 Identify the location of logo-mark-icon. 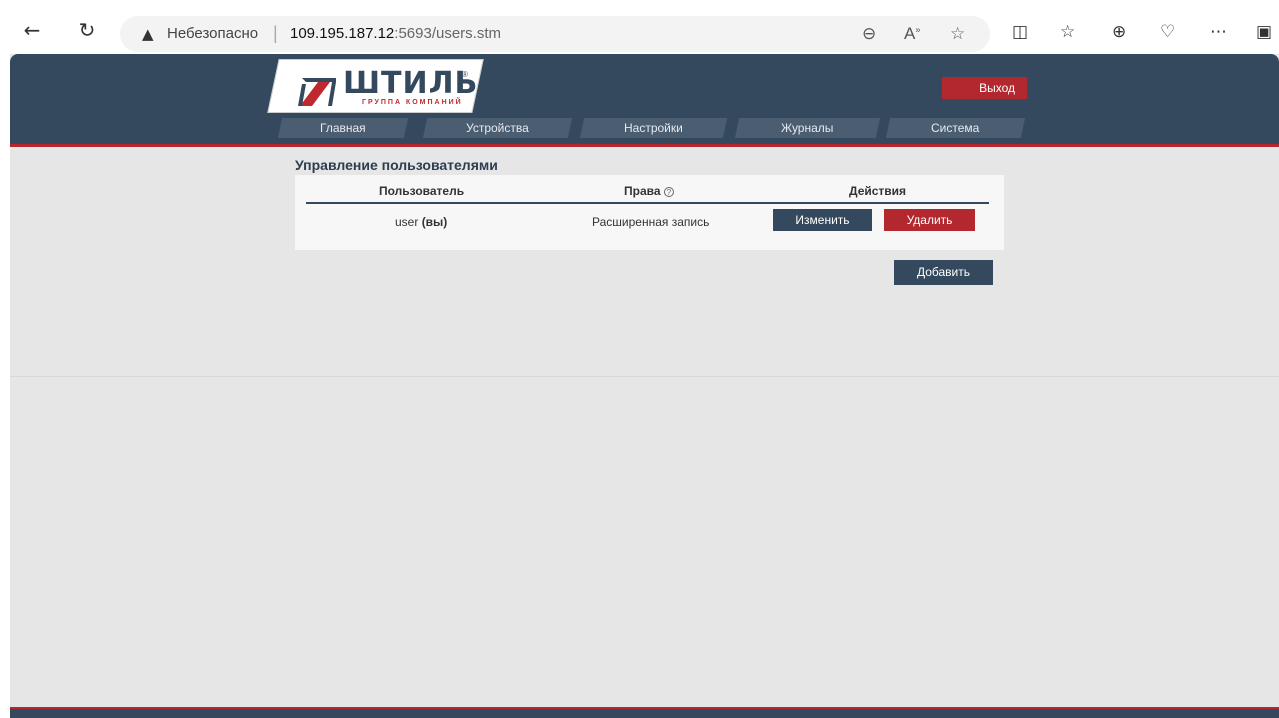
(317, 92).